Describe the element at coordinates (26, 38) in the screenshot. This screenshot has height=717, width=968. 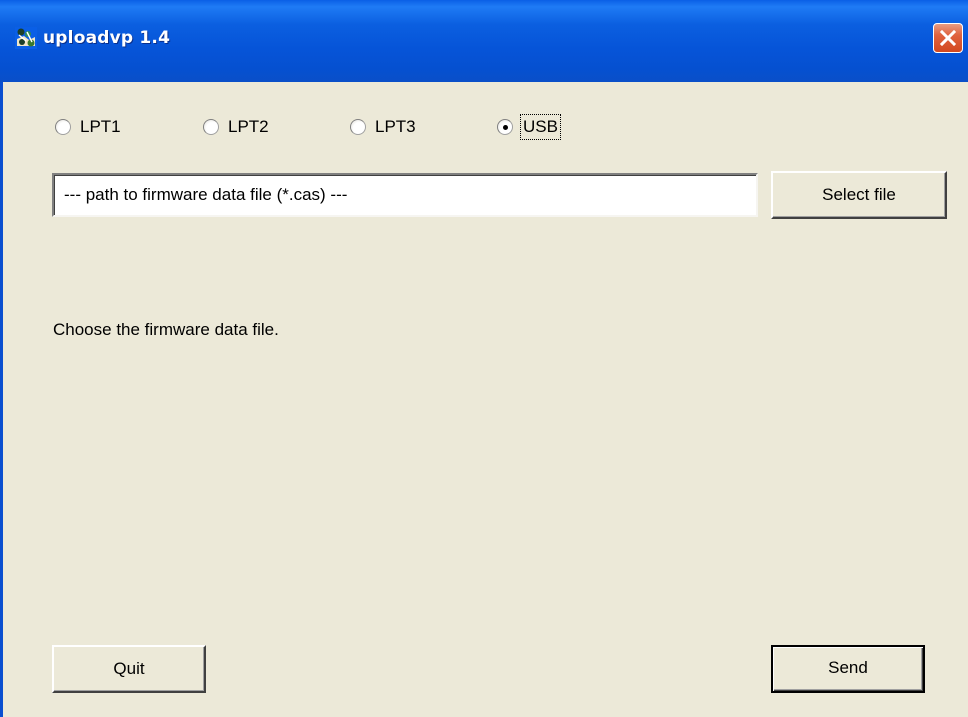
I see `app-icon` at that location.